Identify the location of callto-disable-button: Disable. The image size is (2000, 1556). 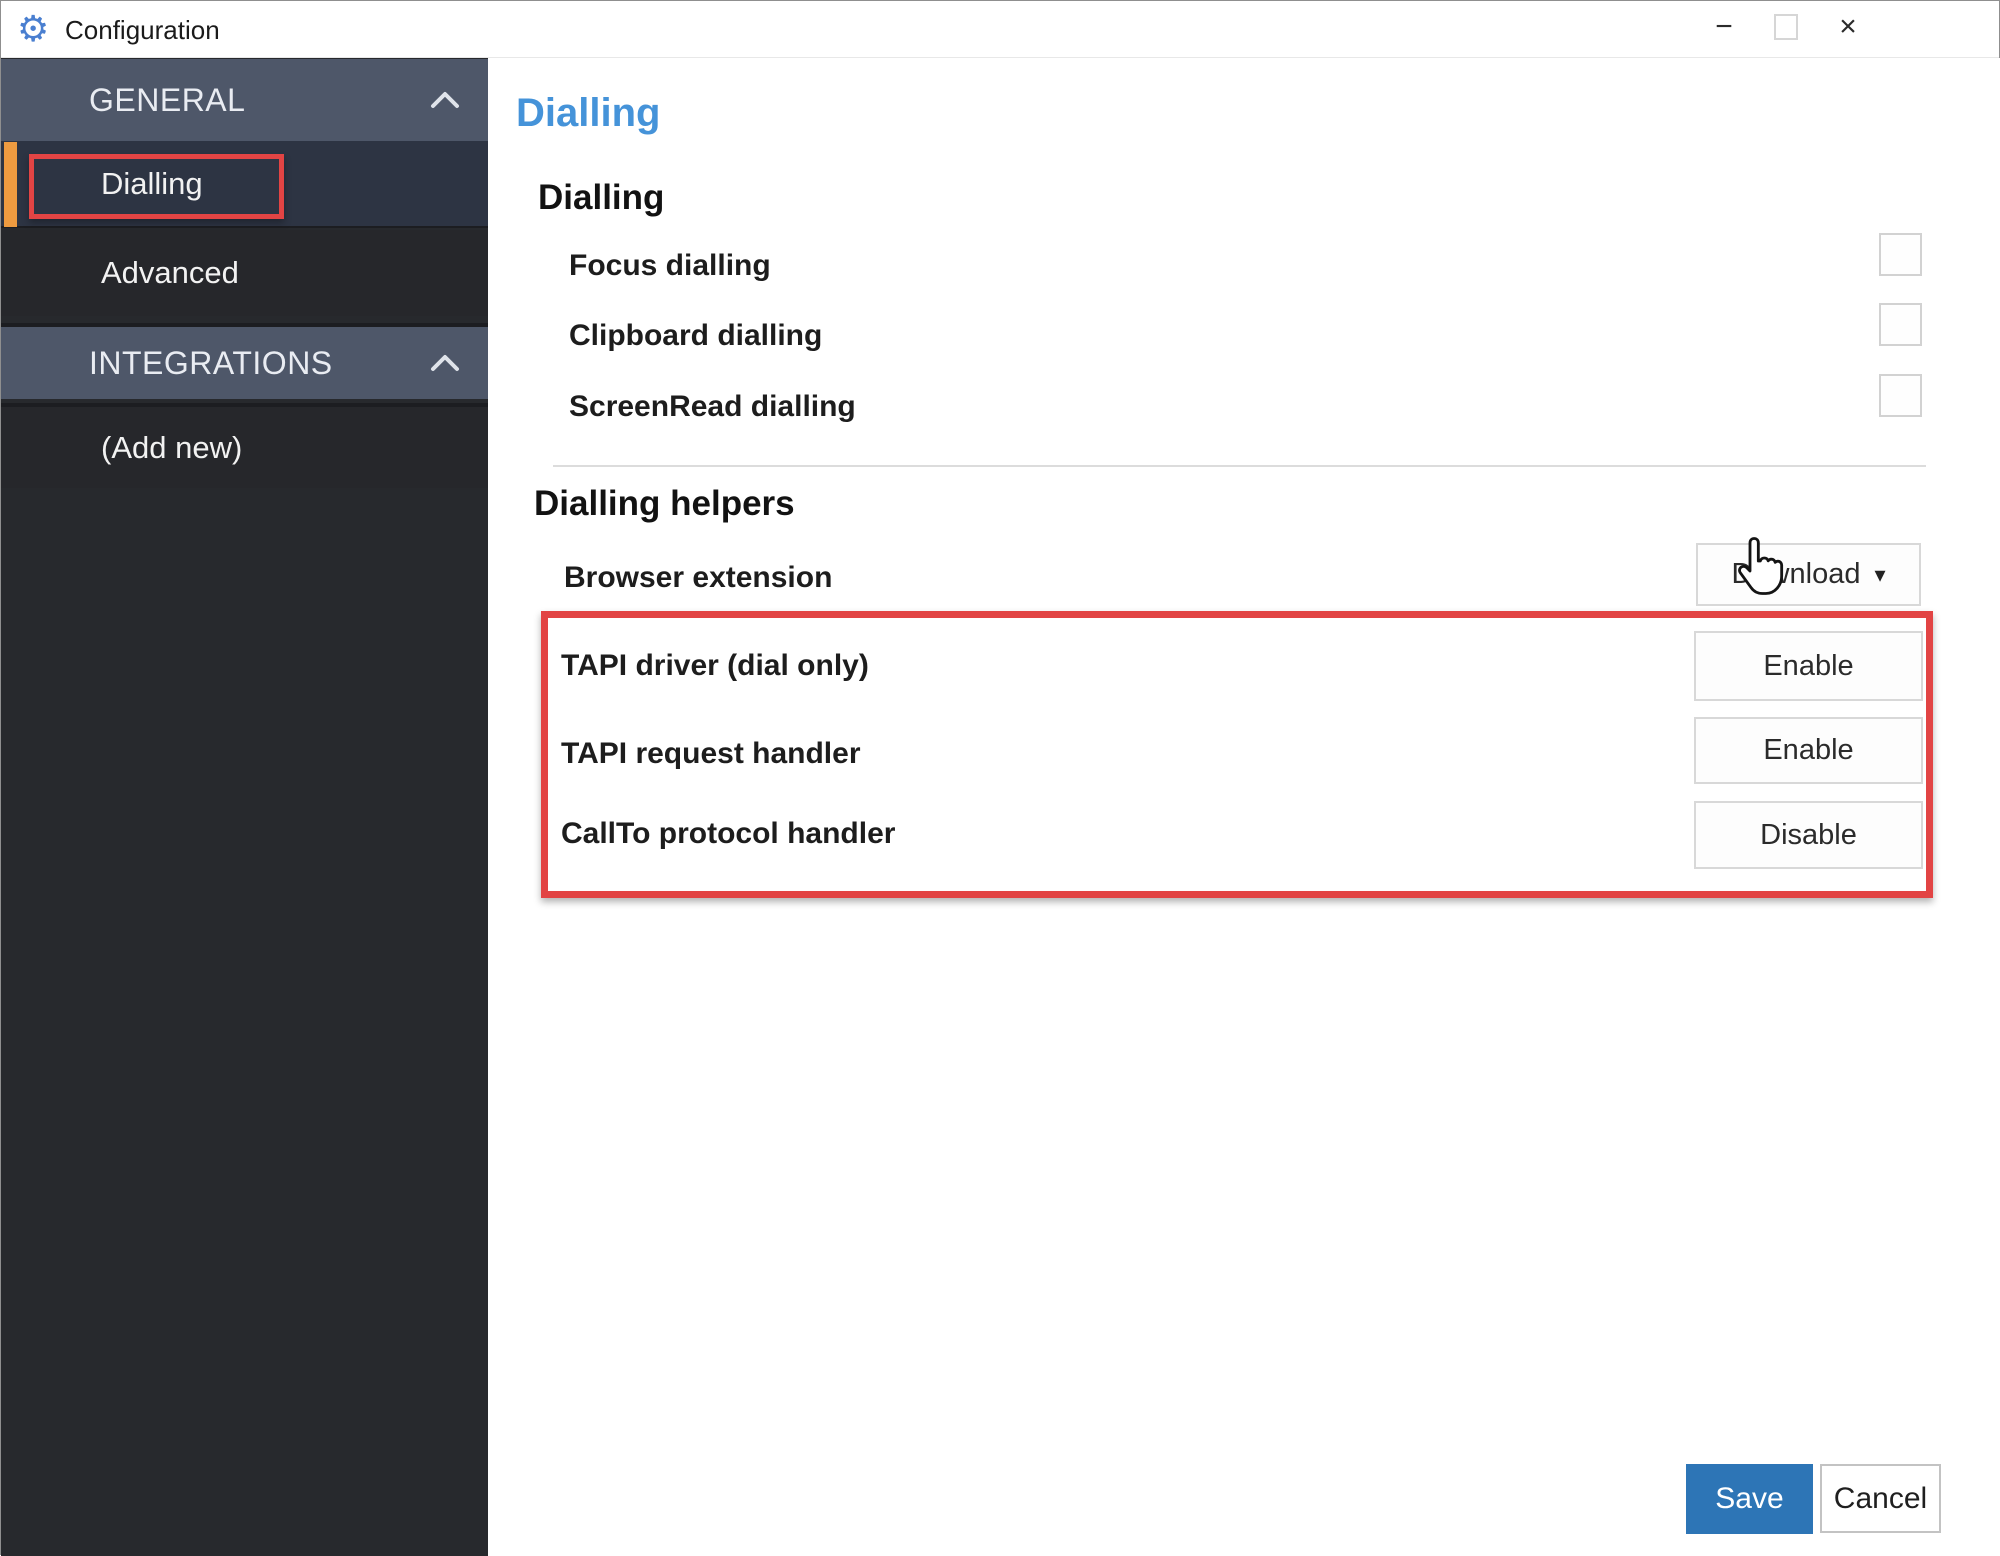
(1808, 835).